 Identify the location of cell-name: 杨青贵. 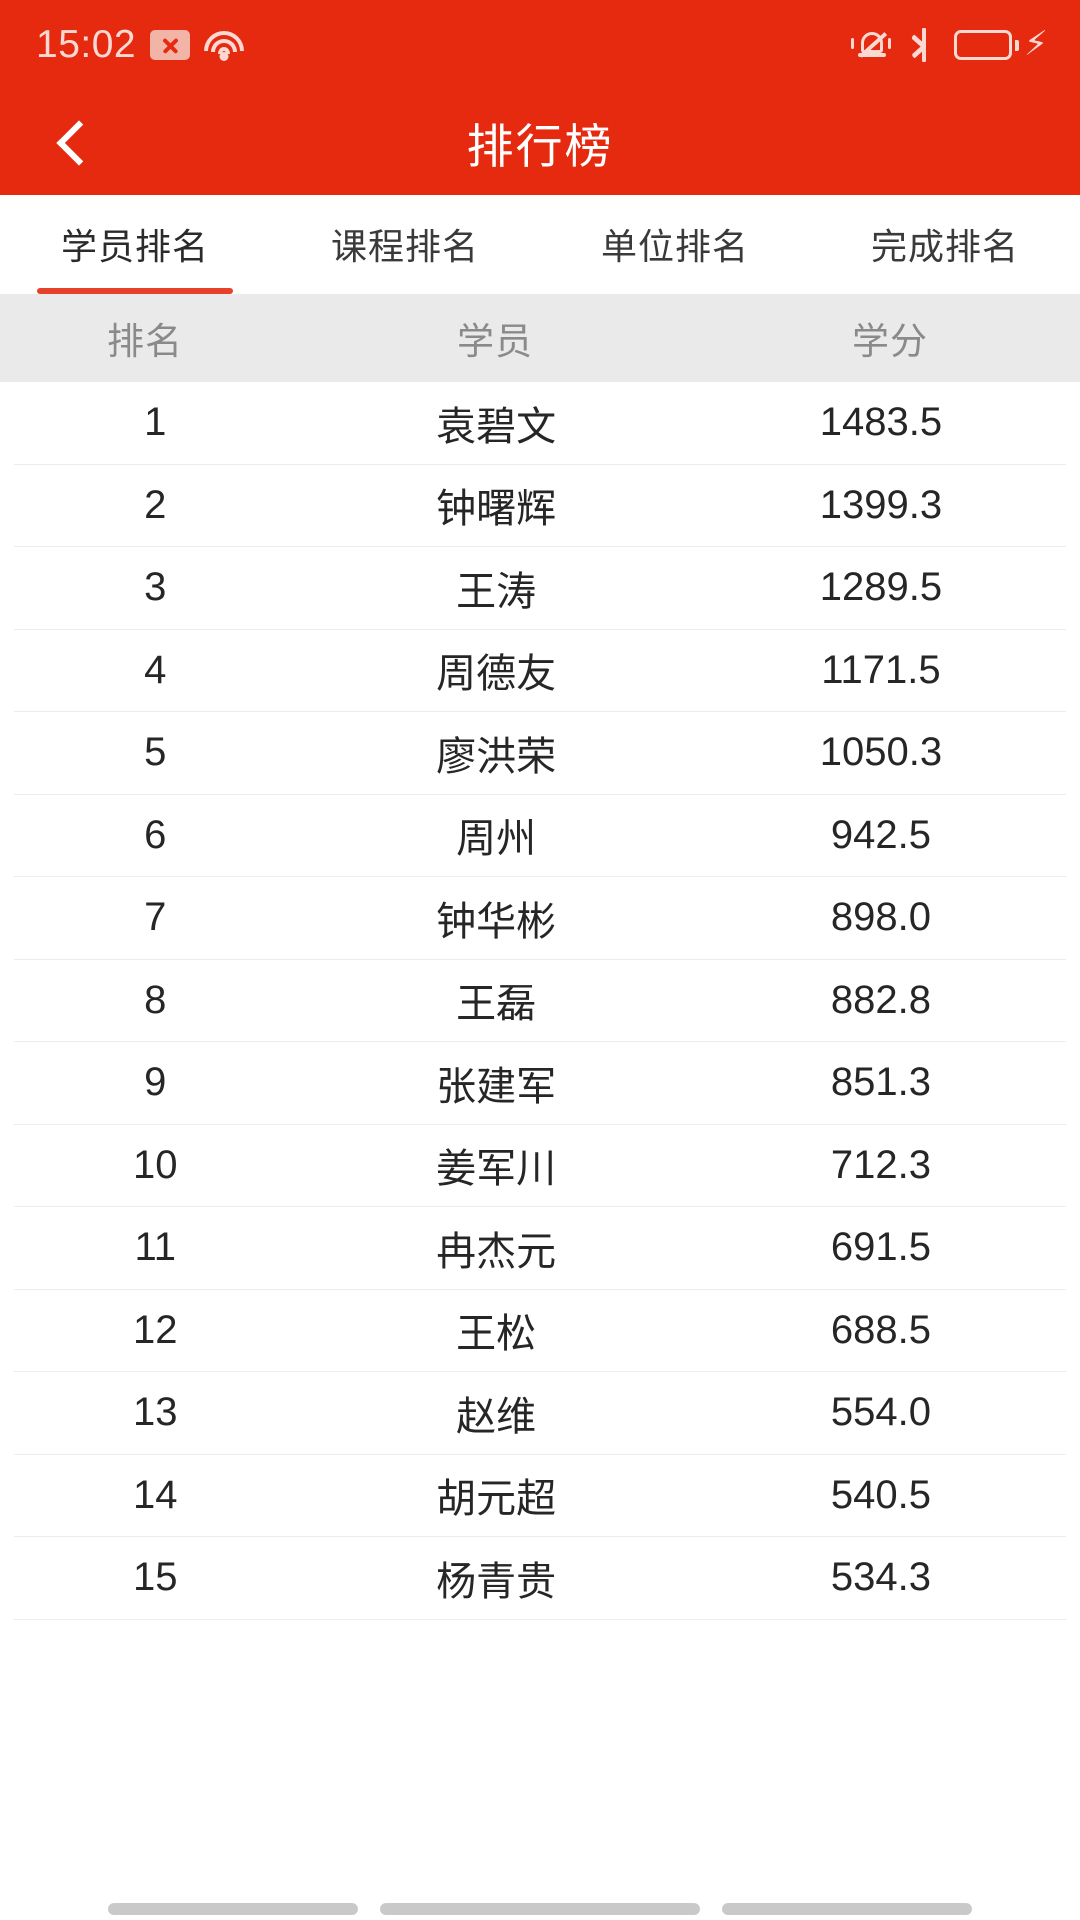
(496, 1581).